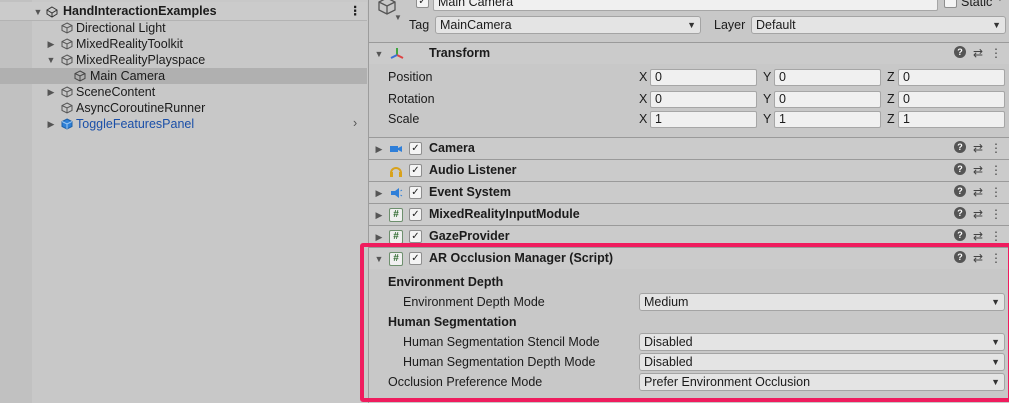 The image size is (1009, 403). What do you see at coordinates (183, 76) in the screenshot?
I see `hierarchy-item-main-camera: Main Camera` at bounding box center [183, 76].